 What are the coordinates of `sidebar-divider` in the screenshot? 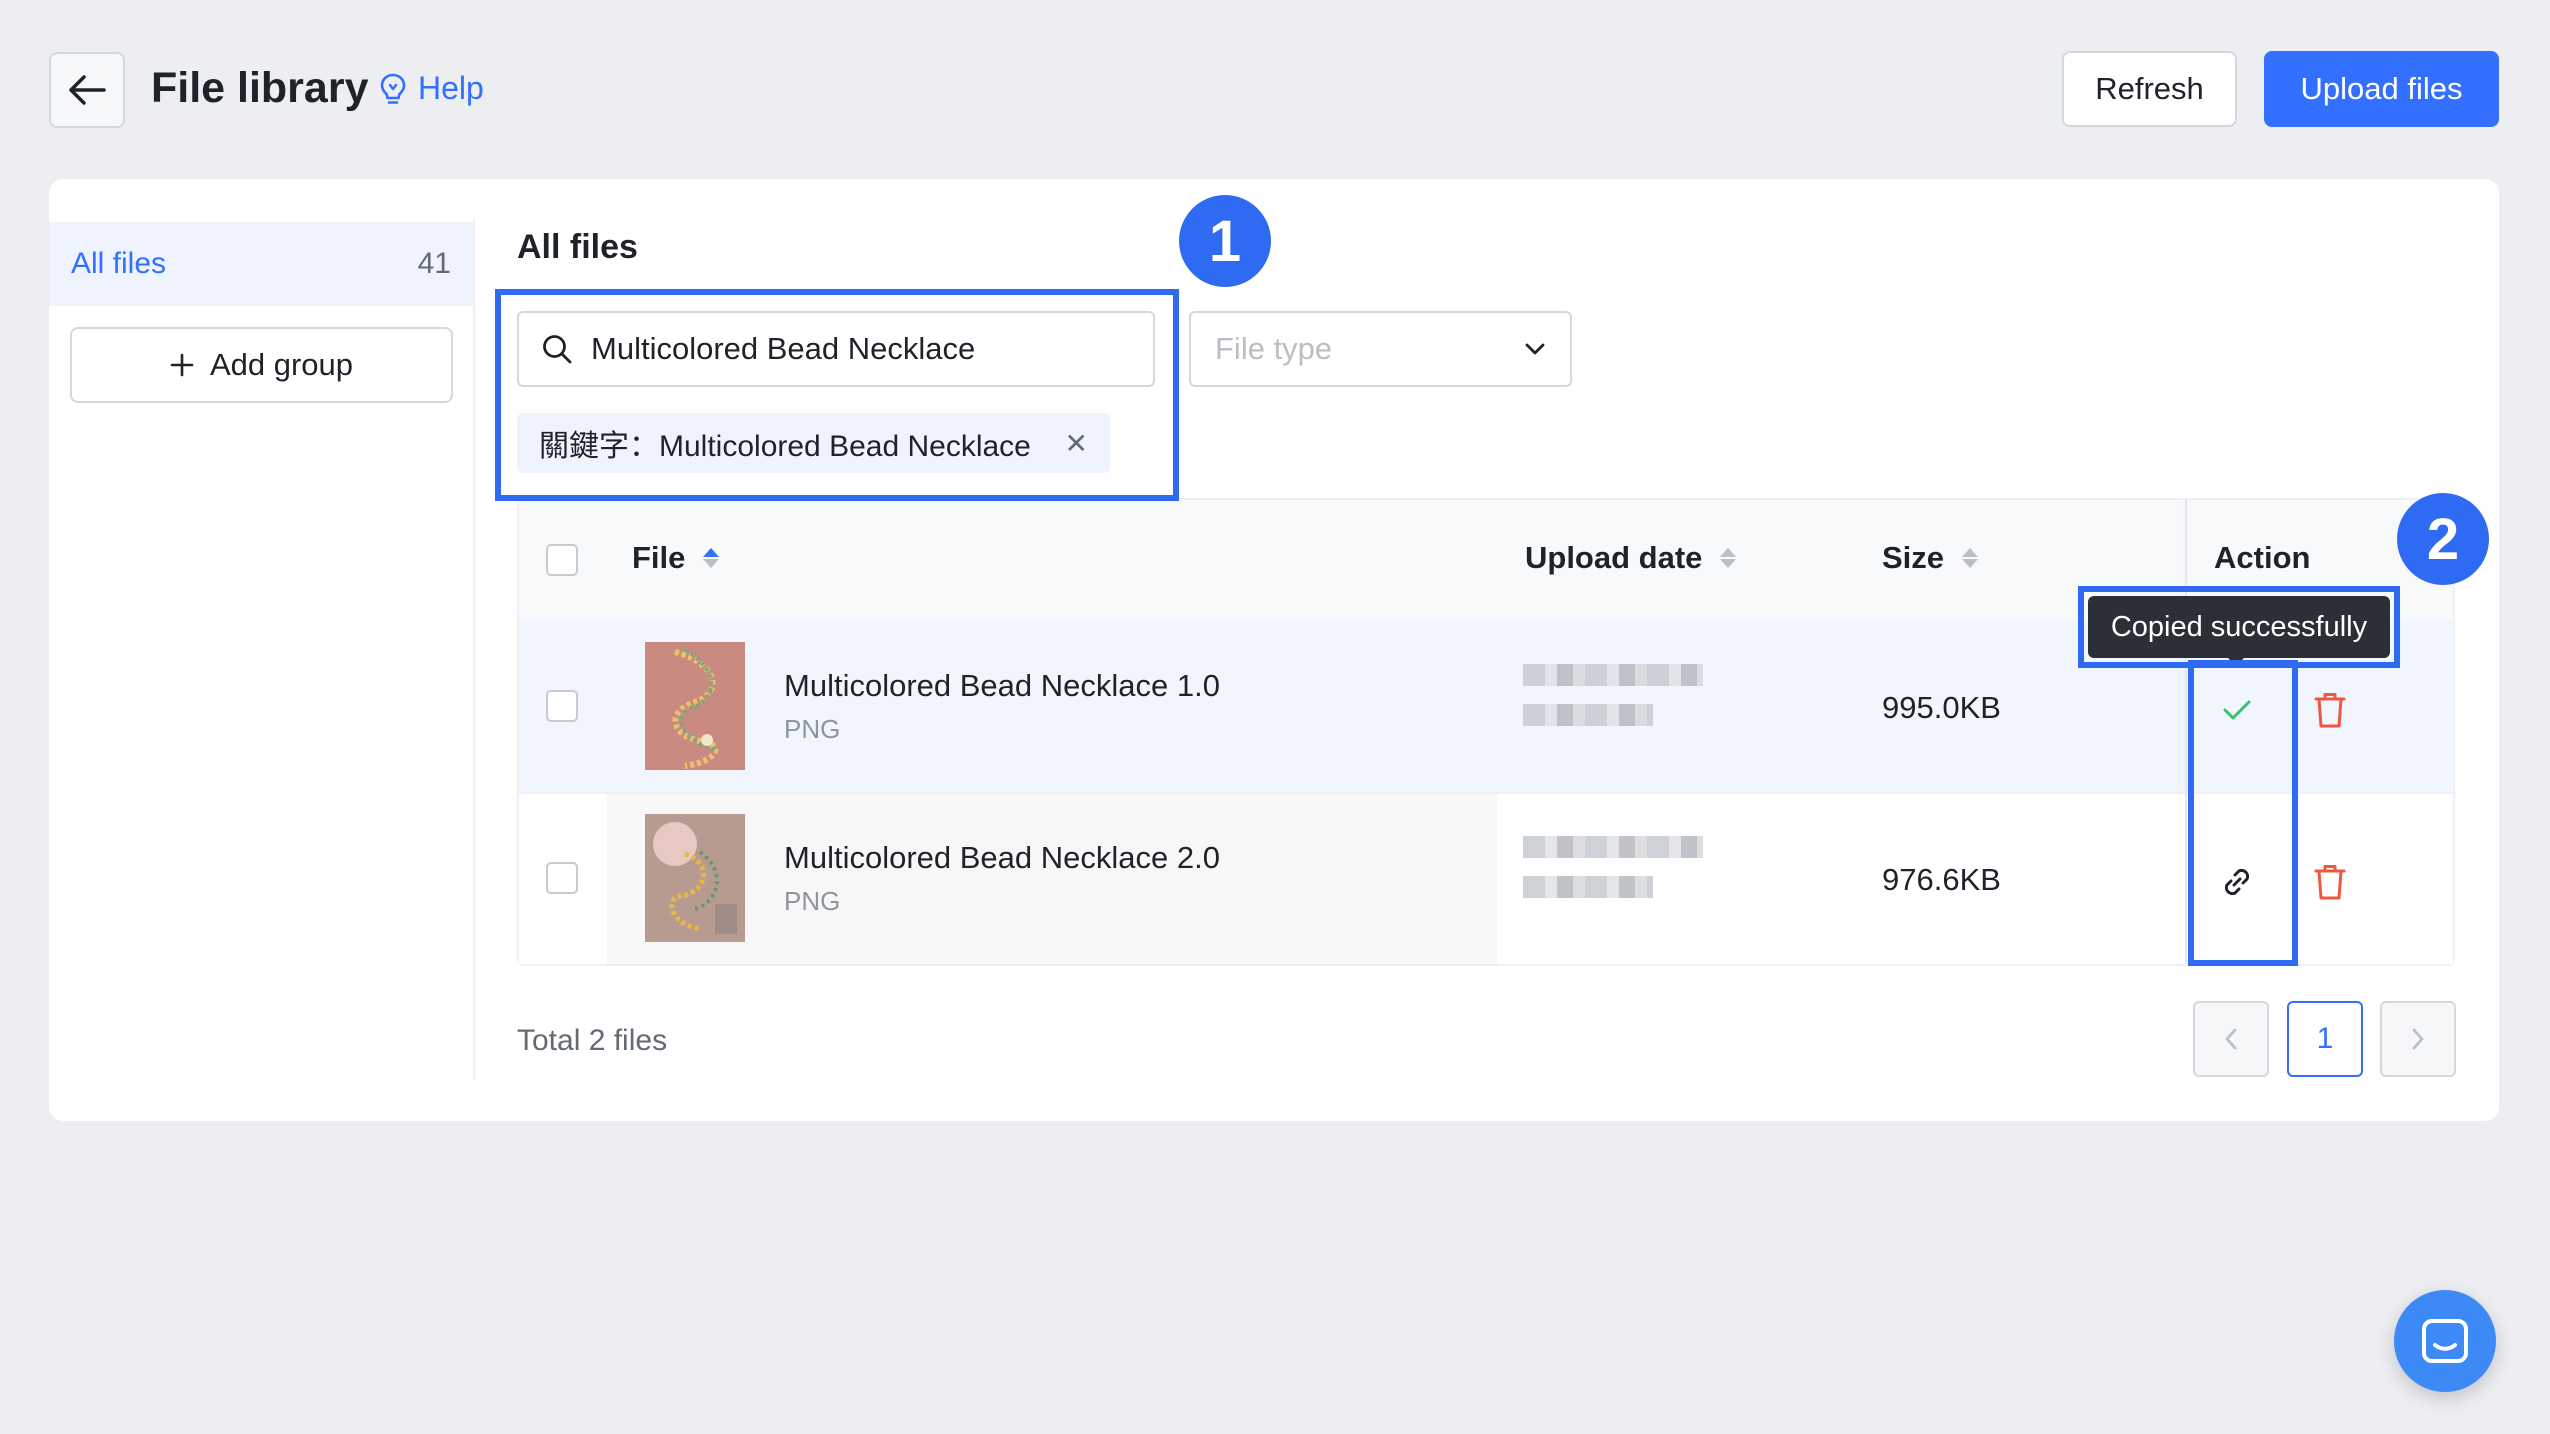 It's located at (474, 650).